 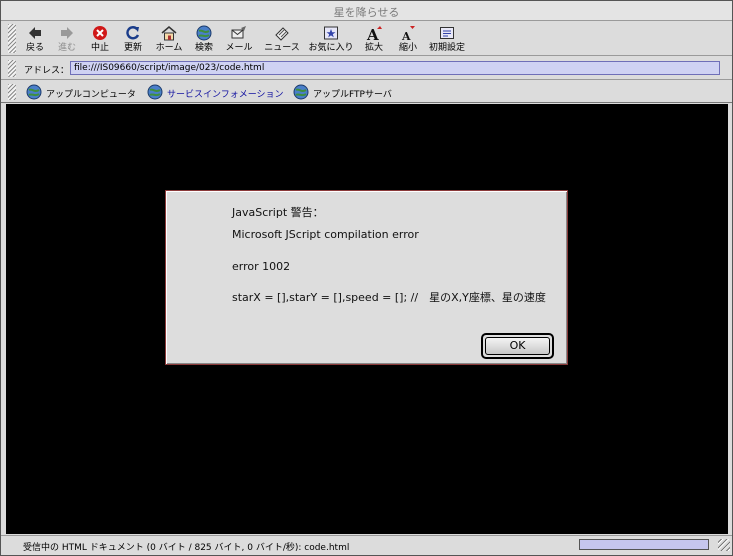 What do you see at coordinates (395, 68) in the screenshot?
I see `address-input` at bounding box center [395, 68].